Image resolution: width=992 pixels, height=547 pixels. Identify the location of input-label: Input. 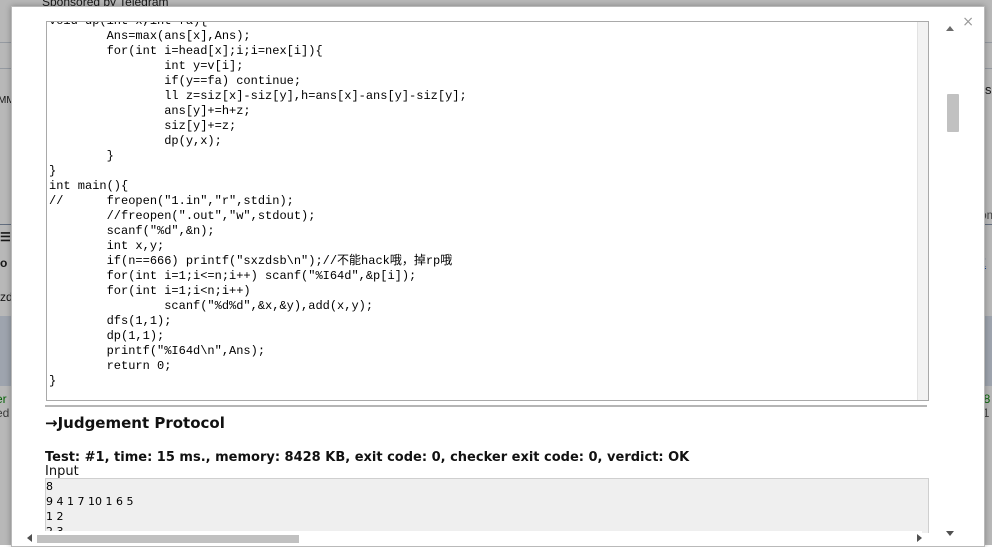
(62, 471).